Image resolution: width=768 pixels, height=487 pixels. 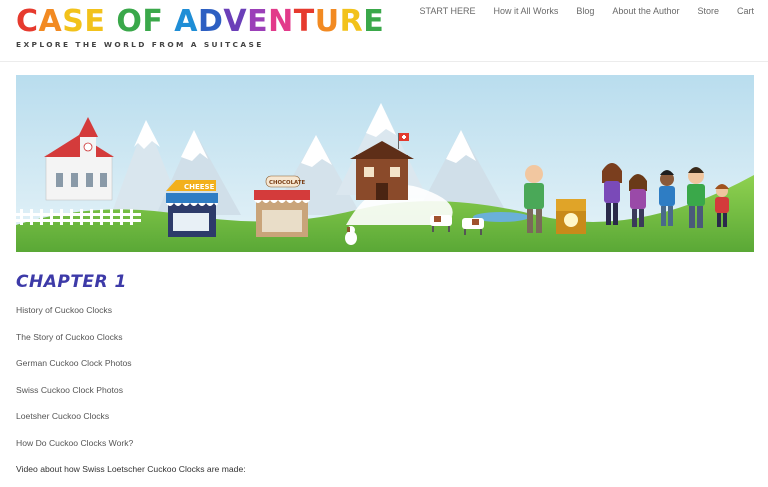 I want to click on chapter-link: How Do Cuckoo Clocks Work?, so click(x=74, y=443).